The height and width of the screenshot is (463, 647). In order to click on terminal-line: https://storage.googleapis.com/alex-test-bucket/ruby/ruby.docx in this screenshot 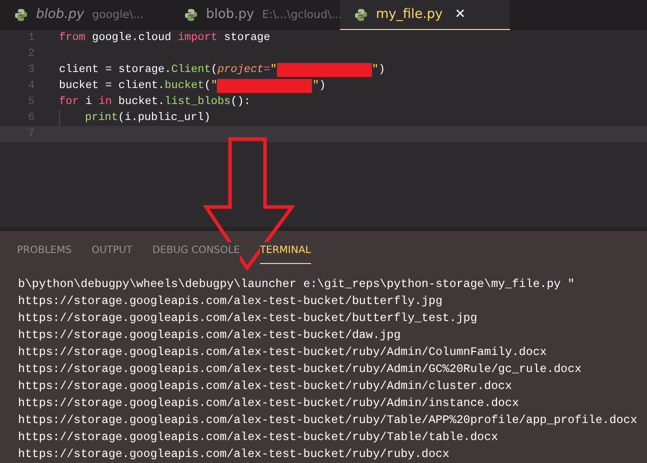, I will do `click(234, 455)`.